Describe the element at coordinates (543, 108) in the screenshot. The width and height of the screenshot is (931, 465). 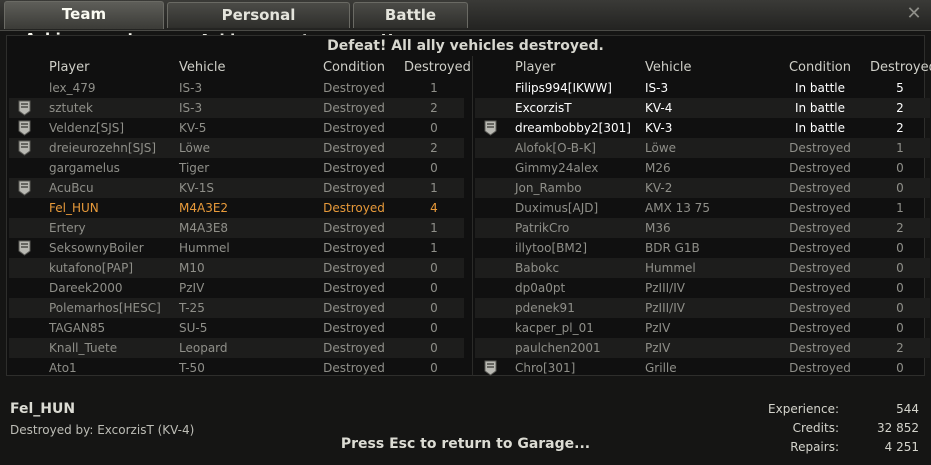
I see `player-name-cell: ExcorzisT` at that location.